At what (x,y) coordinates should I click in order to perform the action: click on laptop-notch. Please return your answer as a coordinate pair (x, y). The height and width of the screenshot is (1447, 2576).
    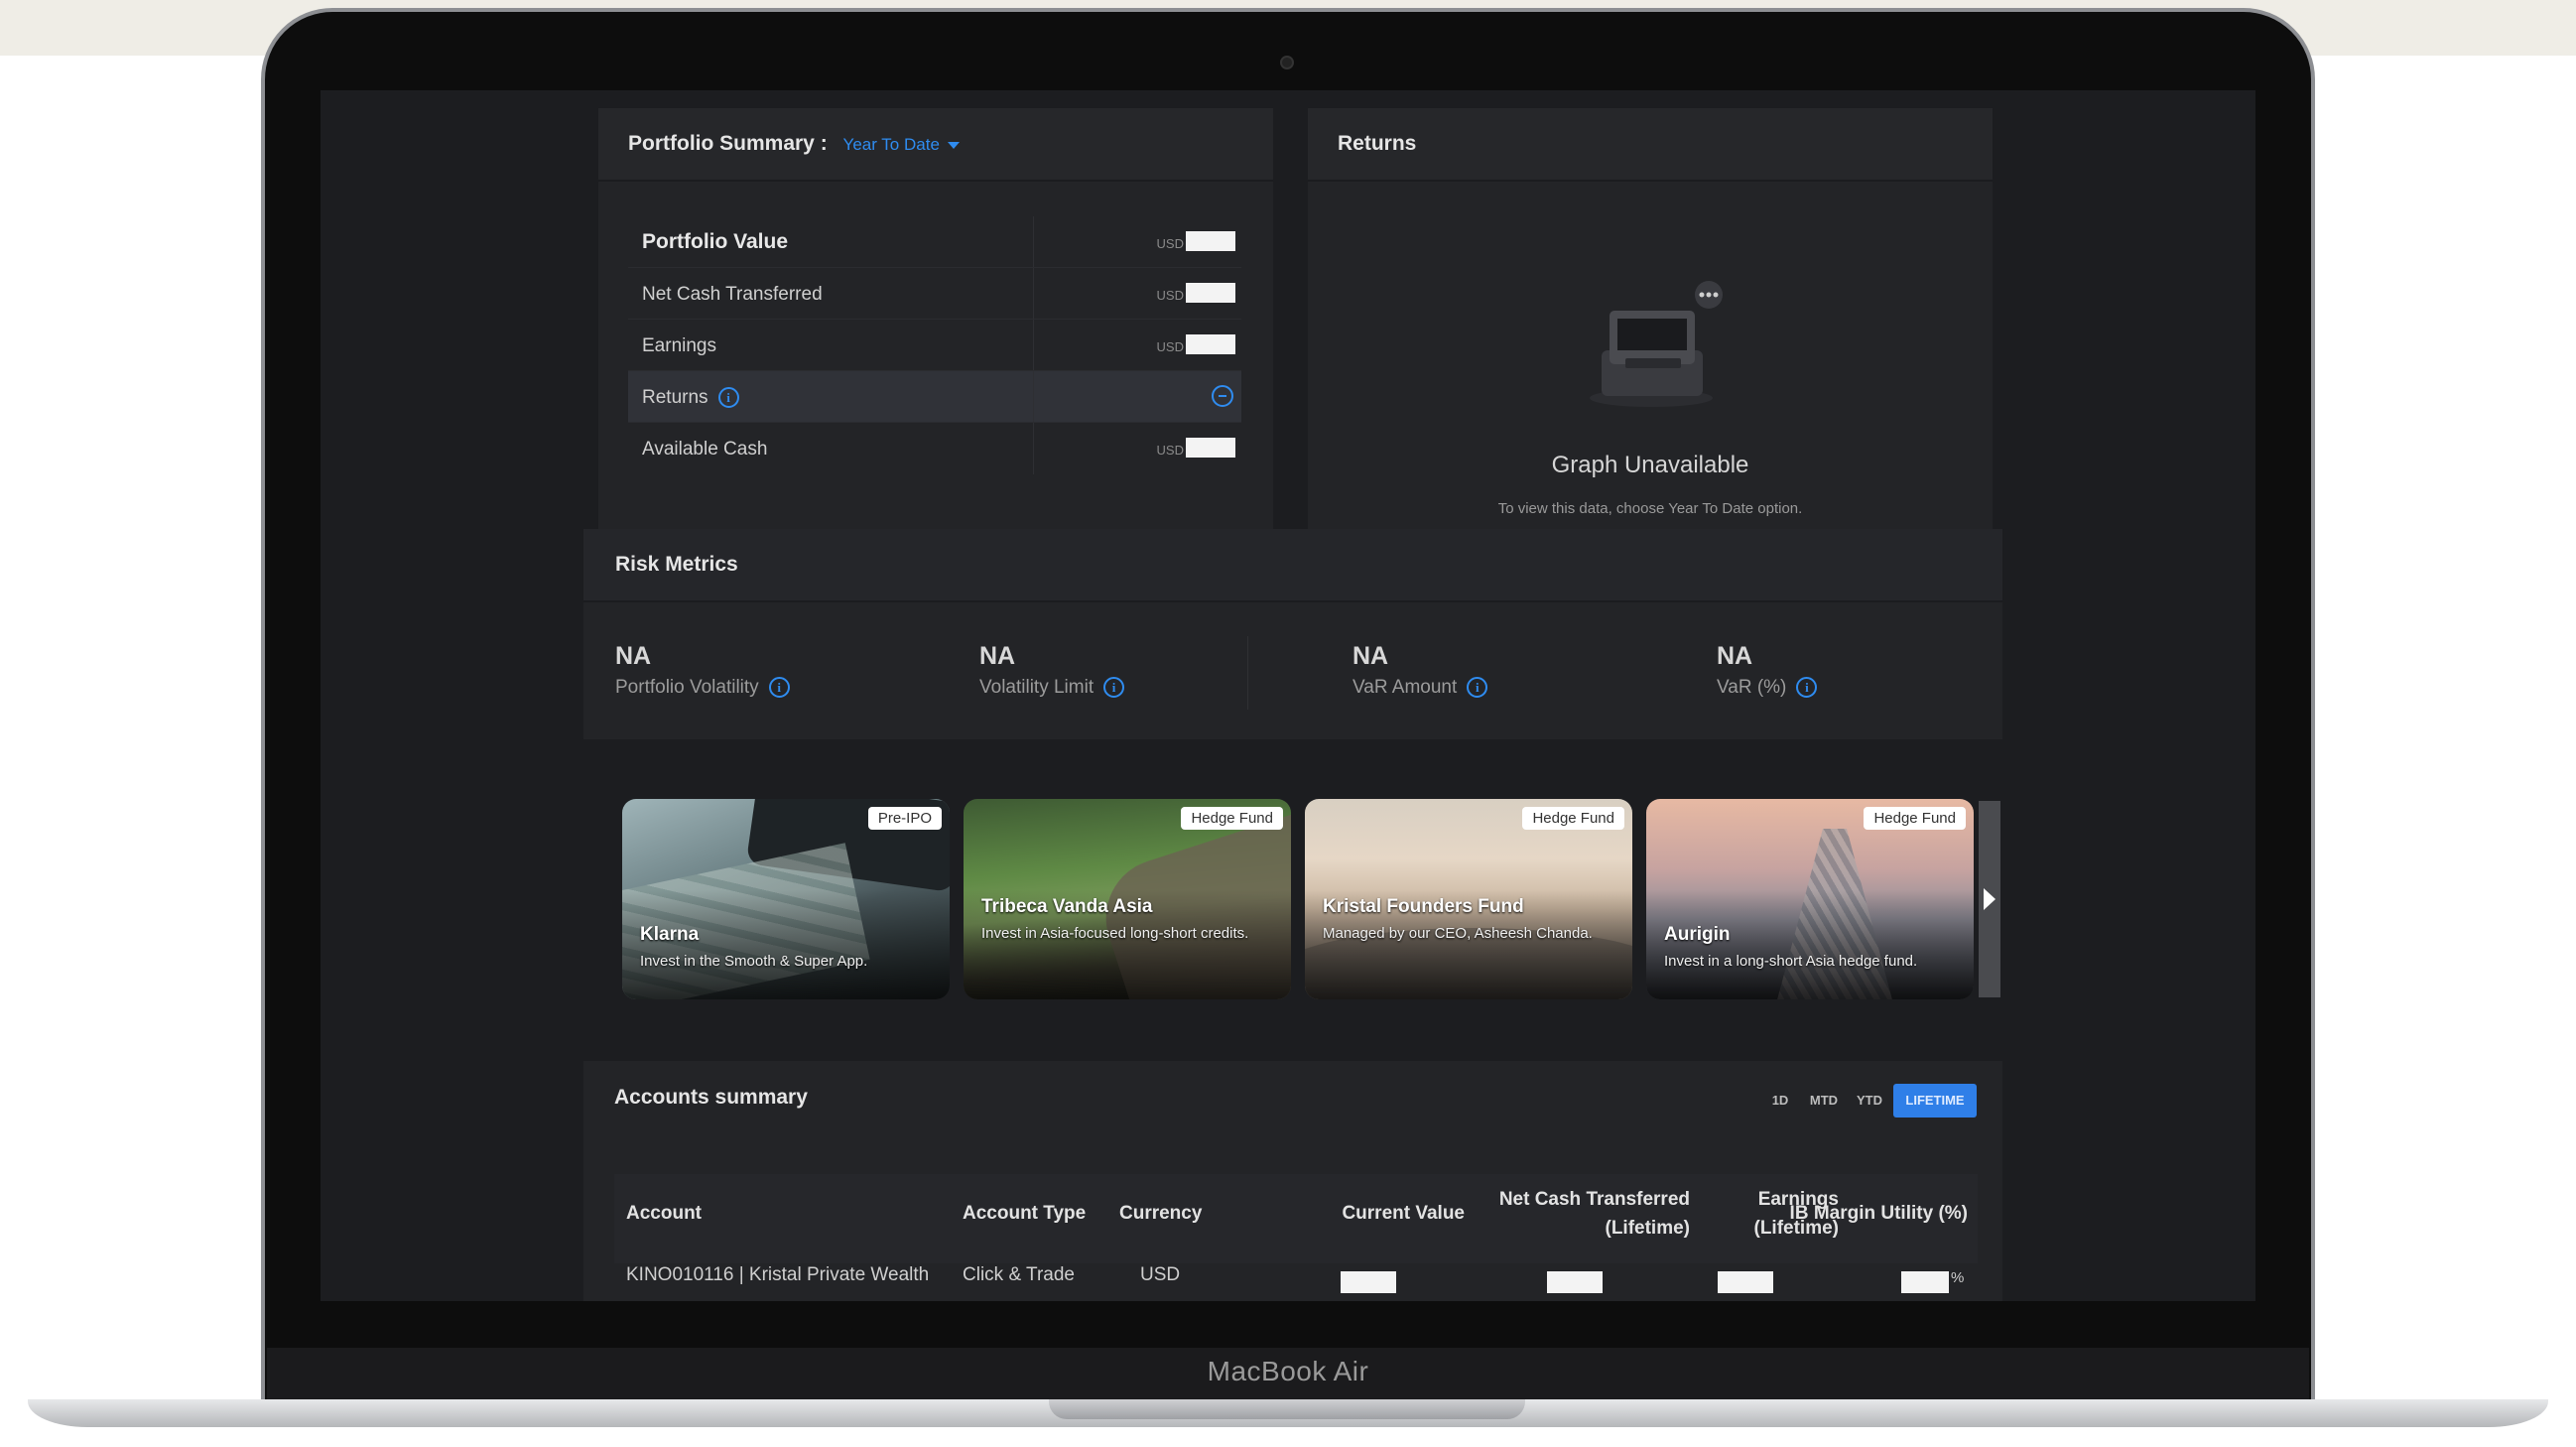
    Looking at the image, I should click on (1287, 1409).